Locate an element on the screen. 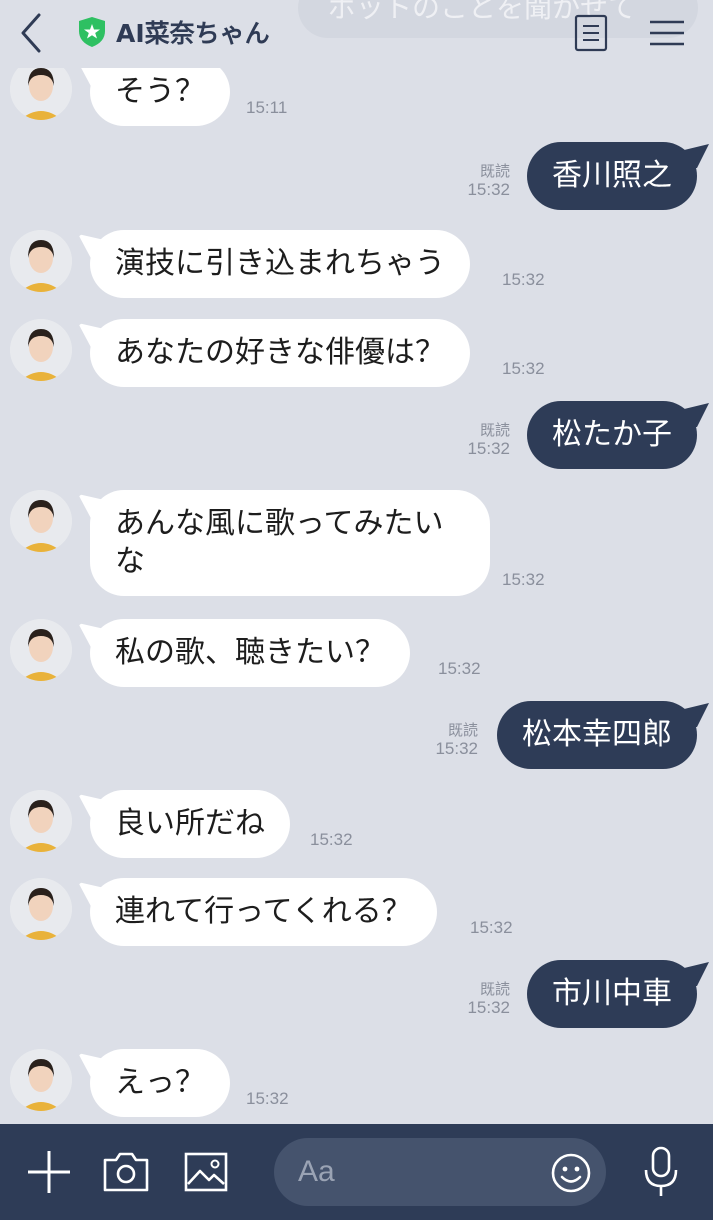 This screenshot has height=1220, width=713. back-button is located at coordinates (31, 33).